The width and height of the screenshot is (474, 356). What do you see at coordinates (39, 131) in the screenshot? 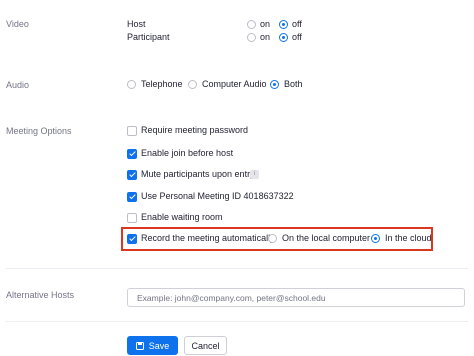
I see `meeting-options-section-label: Meeting Options` at bounding box center [39, 131].